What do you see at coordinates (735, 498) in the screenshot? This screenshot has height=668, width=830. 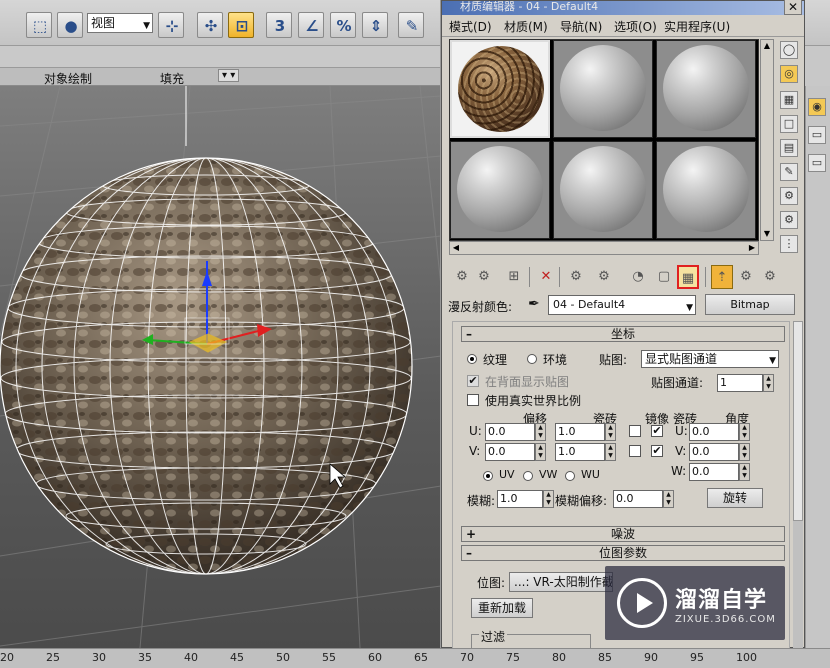 I see `rotate-button: 旋转` at bounding box center [735, 498].